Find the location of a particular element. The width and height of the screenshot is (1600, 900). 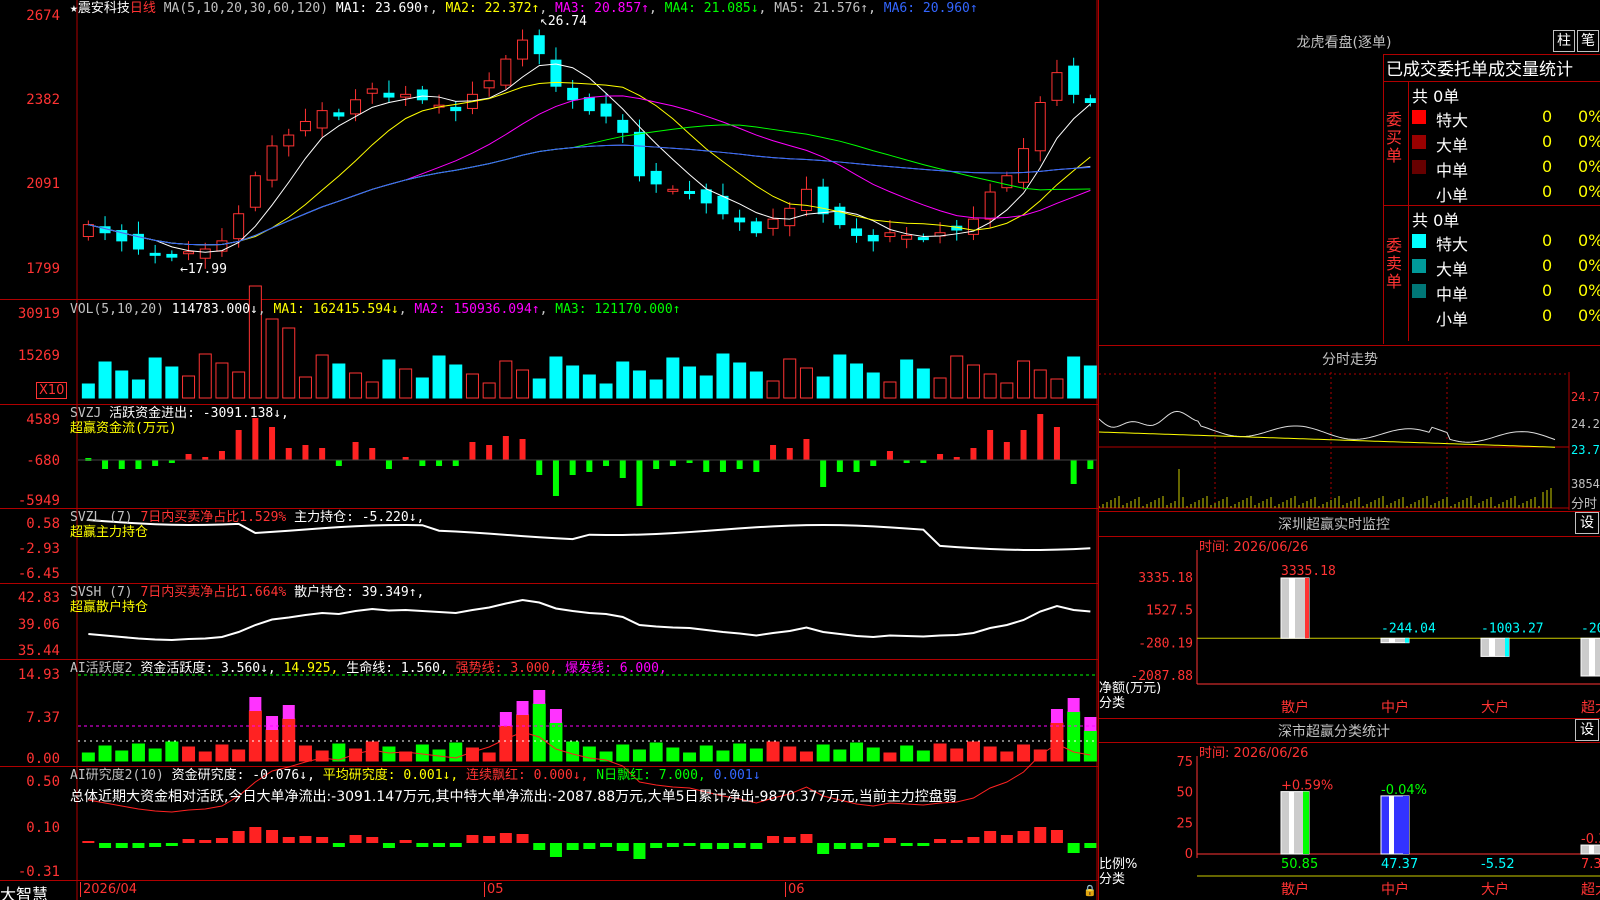

lhb-row: 特大 0 0% is located at coordinates (1506, 242).